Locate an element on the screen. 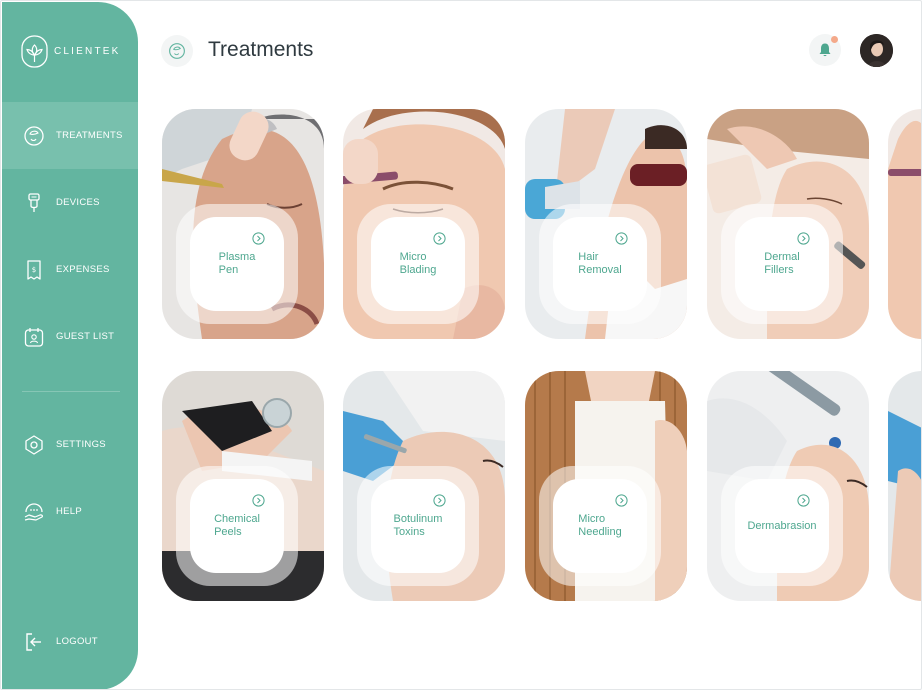  treatment-card-dermabrasion: Dermabrasion is located at coordinates (788, 486).